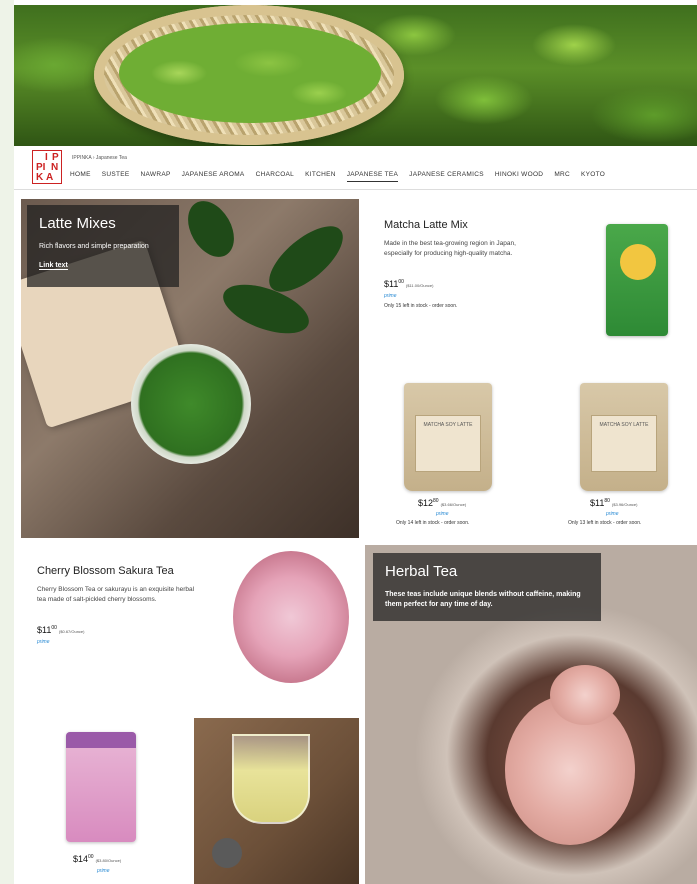 The height and width of the screenshot is (884, 697). I want to click on price-unit: ($3.66/Ounce), so click(453, 504).